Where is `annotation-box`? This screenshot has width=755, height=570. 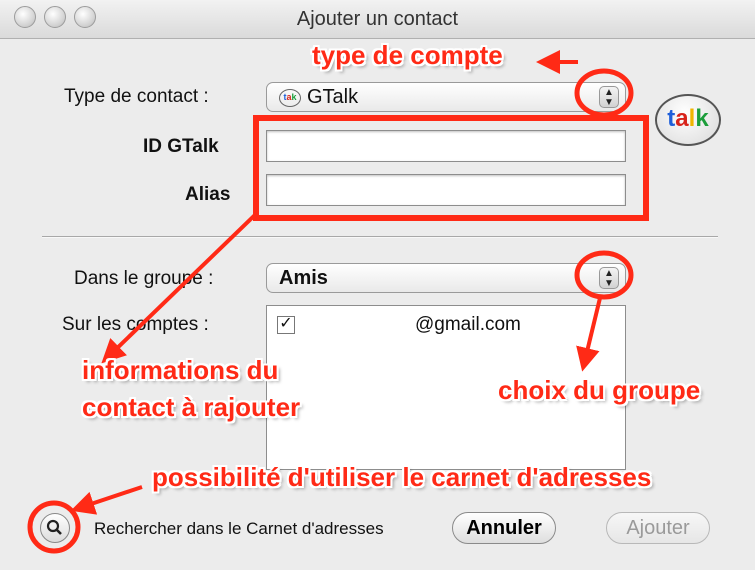
annotation-box is located at coordinates (451, 168).